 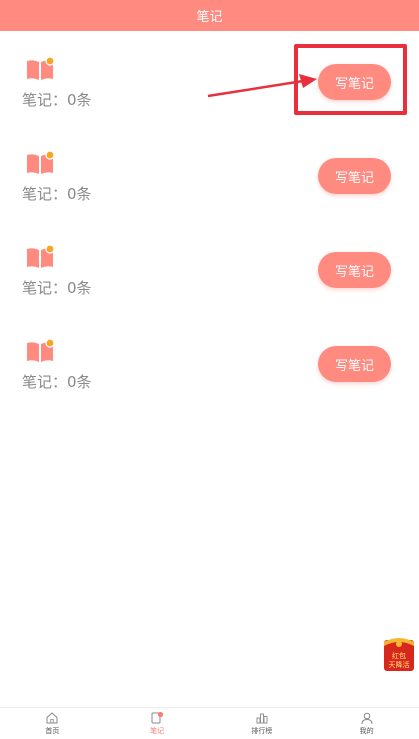 I want to click on tab-notes: 笔记, so click(x=157, y=723).